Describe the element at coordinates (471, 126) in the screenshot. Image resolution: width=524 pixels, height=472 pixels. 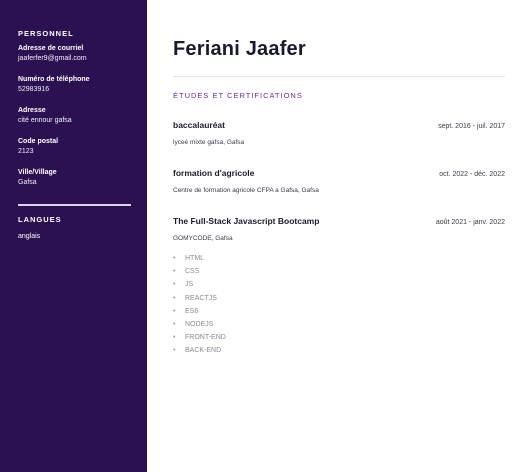
I see `entry-date: sept. 2016 - juil. 2017` at that location.